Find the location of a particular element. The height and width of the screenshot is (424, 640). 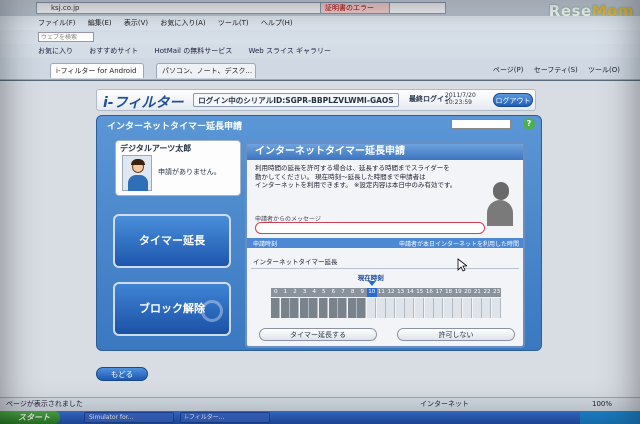

command-bar: ページ(P) セーフティ(S) ツール(O) is located at coordinates (552, 70).